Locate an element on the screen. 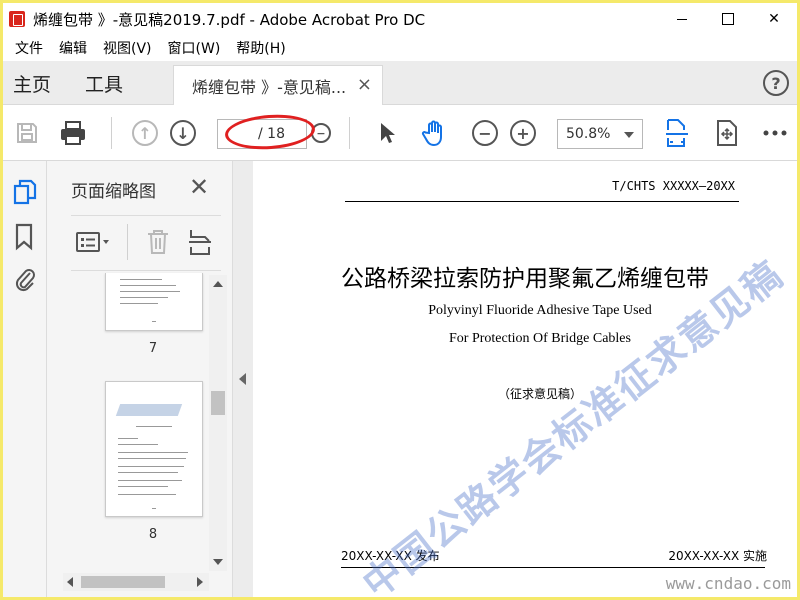 This screenshot has width=800, height=600. header-rule is located at coordinates (542, 201).